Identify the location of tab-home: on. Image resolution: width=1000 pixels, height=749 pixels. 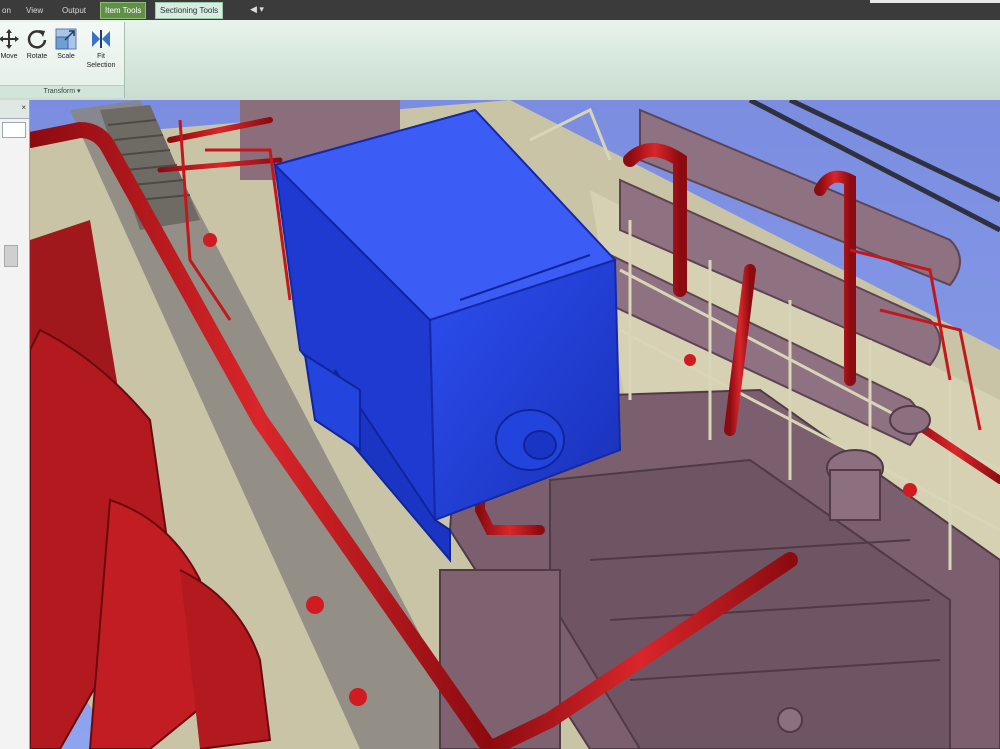
(6, 10).